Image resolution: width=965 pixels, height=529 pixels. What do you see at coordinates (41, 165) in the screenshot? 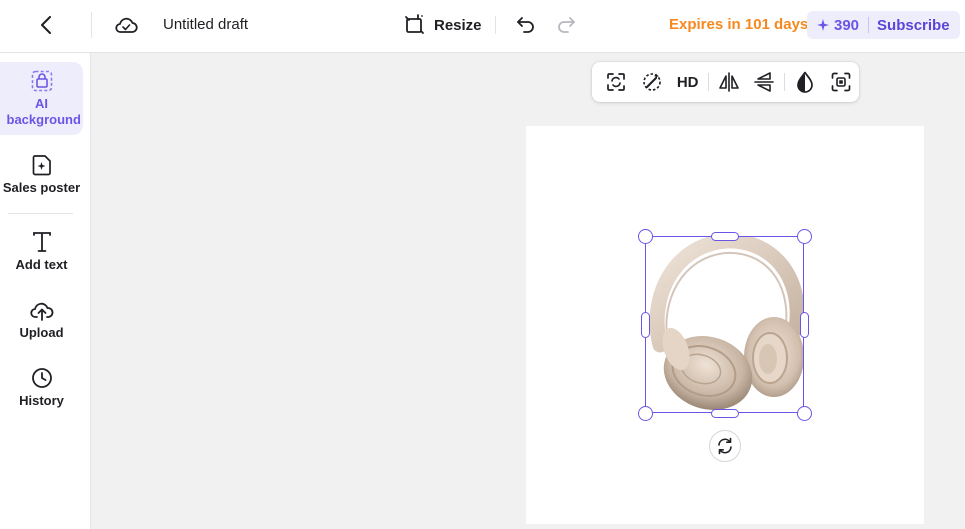
I see `sales-poster-icon` at bounding box center [41, 165].